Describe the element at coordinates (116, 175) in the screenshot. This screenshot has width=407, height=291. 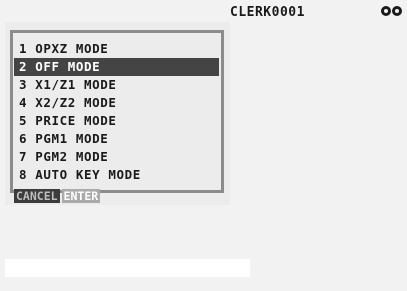
I see `menu-item-auto-key-mode: 8 AUTO KEY MODE` at that location.